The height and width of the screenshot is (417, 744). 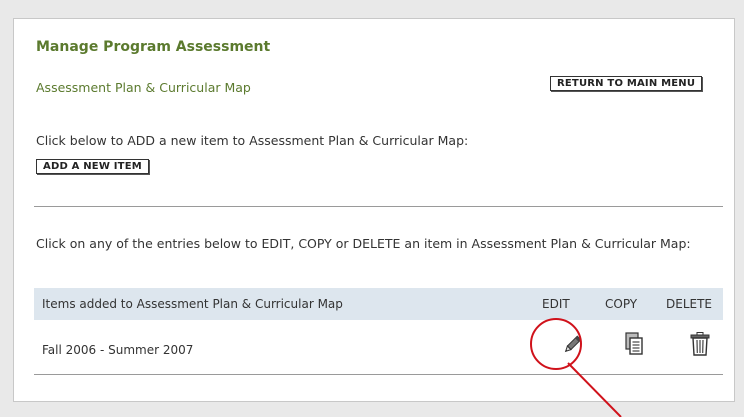 I want to click on callout-pointer-line, so click(x=594, y=389).